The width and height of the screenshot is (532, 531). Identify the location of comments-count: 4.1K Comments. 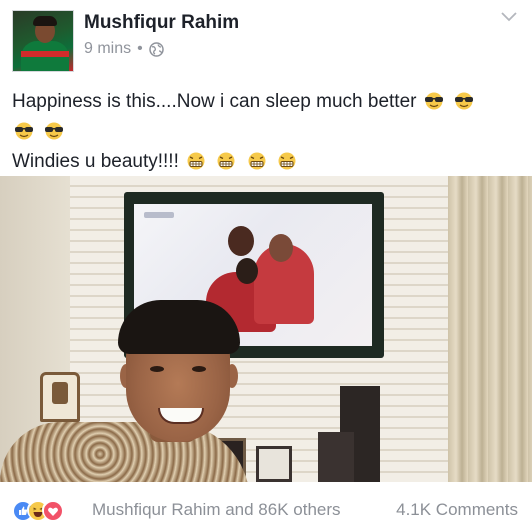
(457, 510).